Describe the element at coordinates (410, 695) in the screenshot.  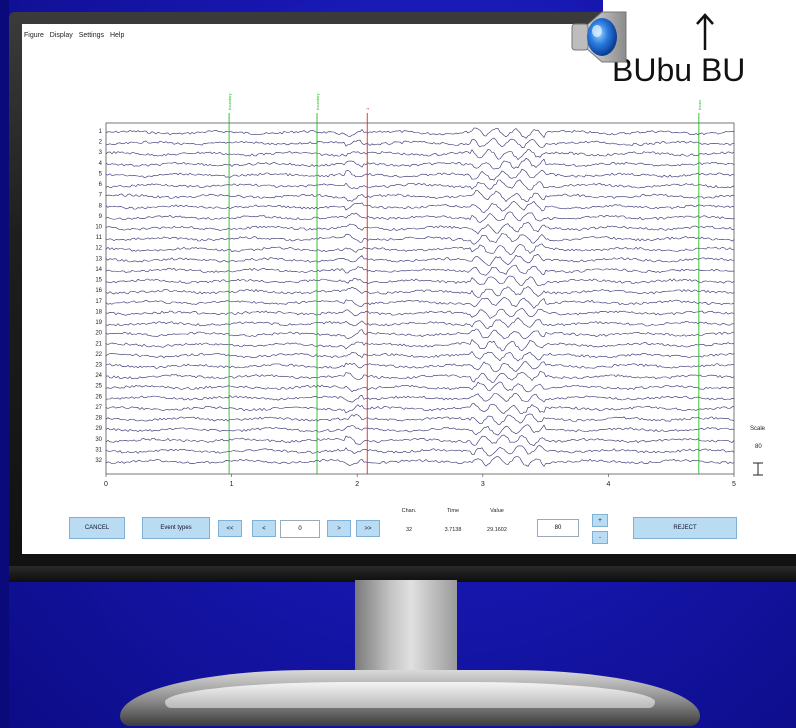
I see `monitor-stand-base-top` at that location.